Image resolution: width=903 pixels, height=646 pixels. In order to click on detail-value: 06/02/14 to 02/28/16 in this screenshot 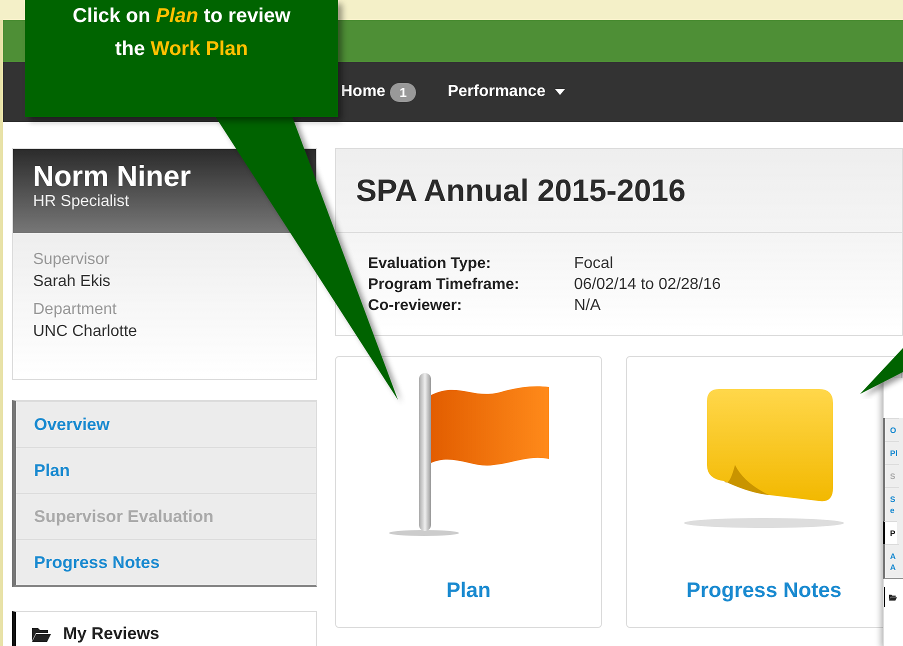, I will do `click(648, 285)`.